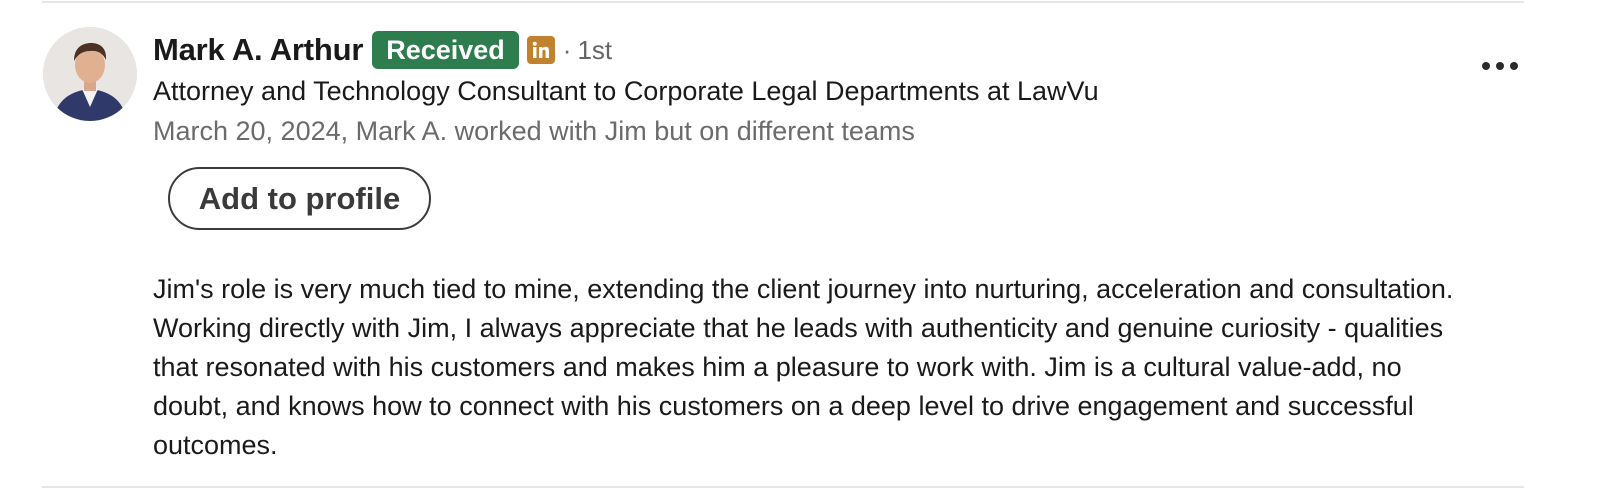 This screenshot has height=500, width=1602. I want to click on avatar, so click(90, 74).